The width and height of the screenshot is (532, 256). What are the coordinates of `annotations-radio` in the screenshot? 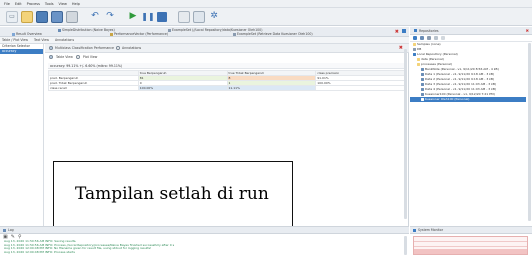 It's located at (118, 48).